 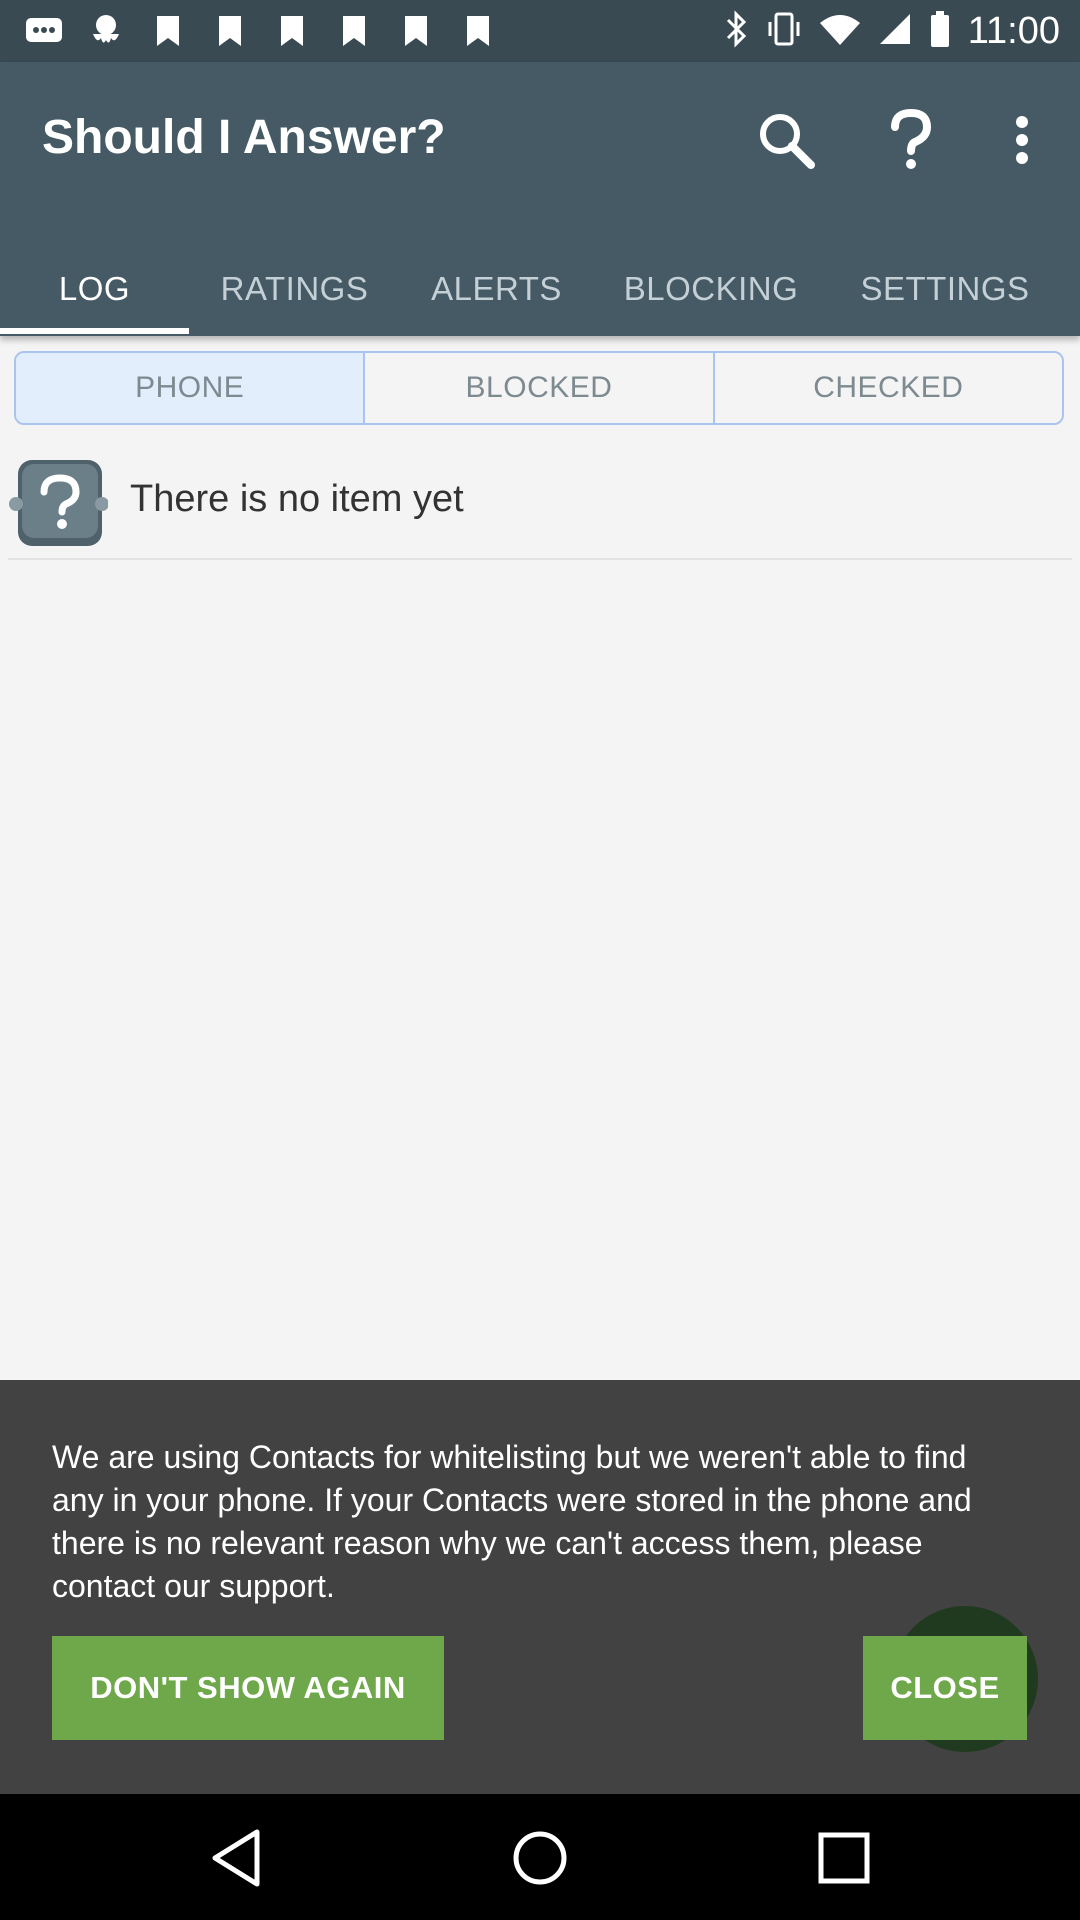 What do you see at coordinates (895, 31) in the screenshot?
I see `signal-icon` at bounding box center [895, 31].